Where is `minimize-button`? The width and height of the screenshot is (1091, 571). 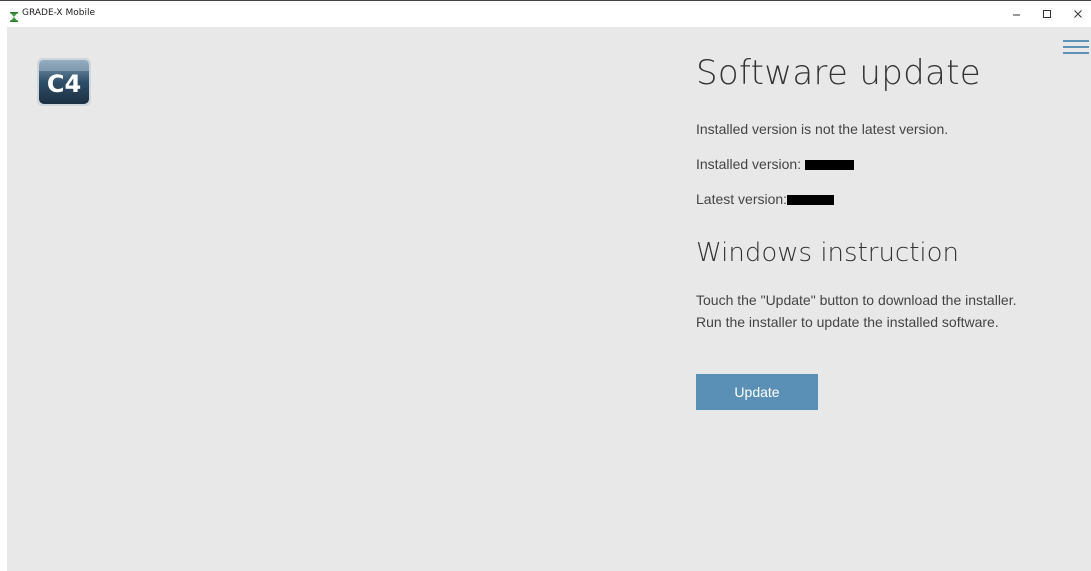 minimize-button is located at coordinates (1017, 14).